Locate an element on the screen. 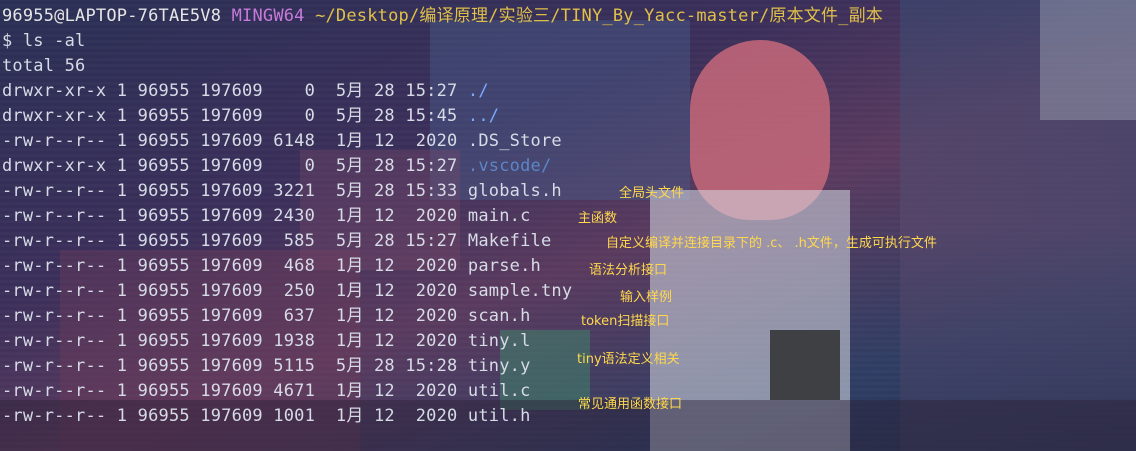 This screenshot has width=1136, height=451. prompt-system: MINGW64 is located at coordinates (268, 16).